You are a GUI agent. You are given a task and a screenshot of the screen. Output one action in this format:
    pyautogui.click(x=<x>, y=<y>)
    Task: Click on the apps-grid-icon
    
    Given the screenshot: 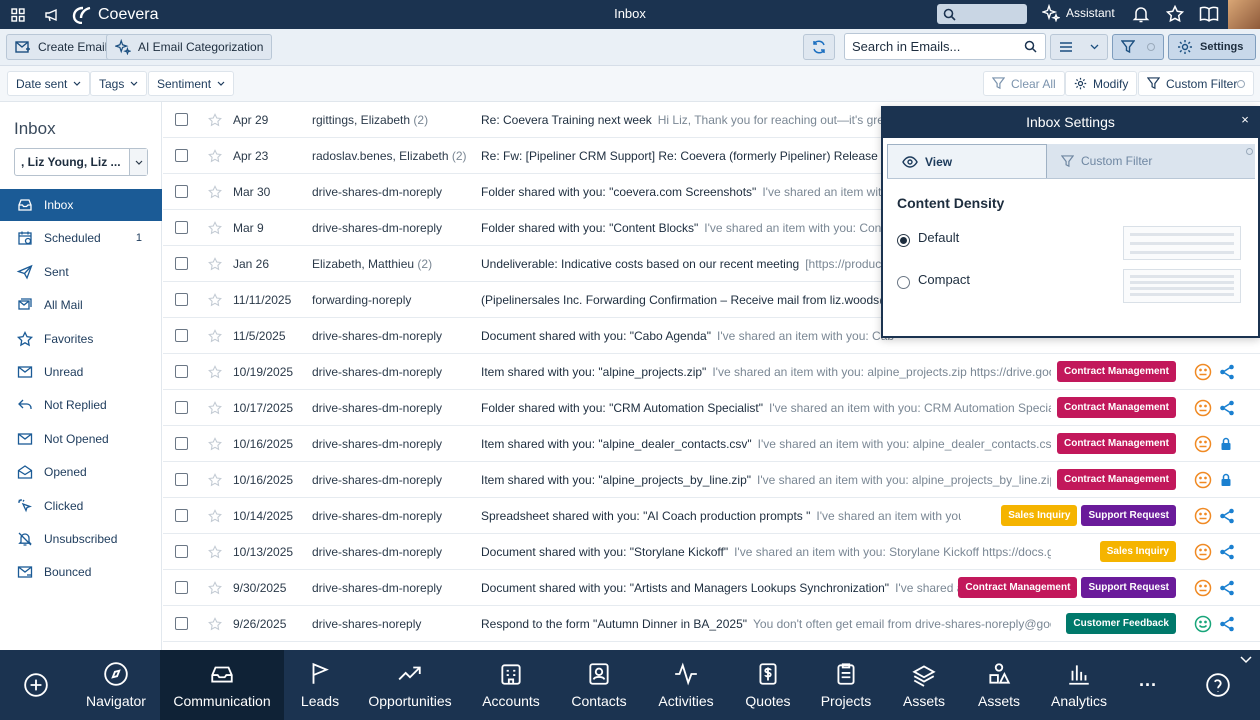 What is the action you would take?
    pyautogui.click(x=18, y=15)
    